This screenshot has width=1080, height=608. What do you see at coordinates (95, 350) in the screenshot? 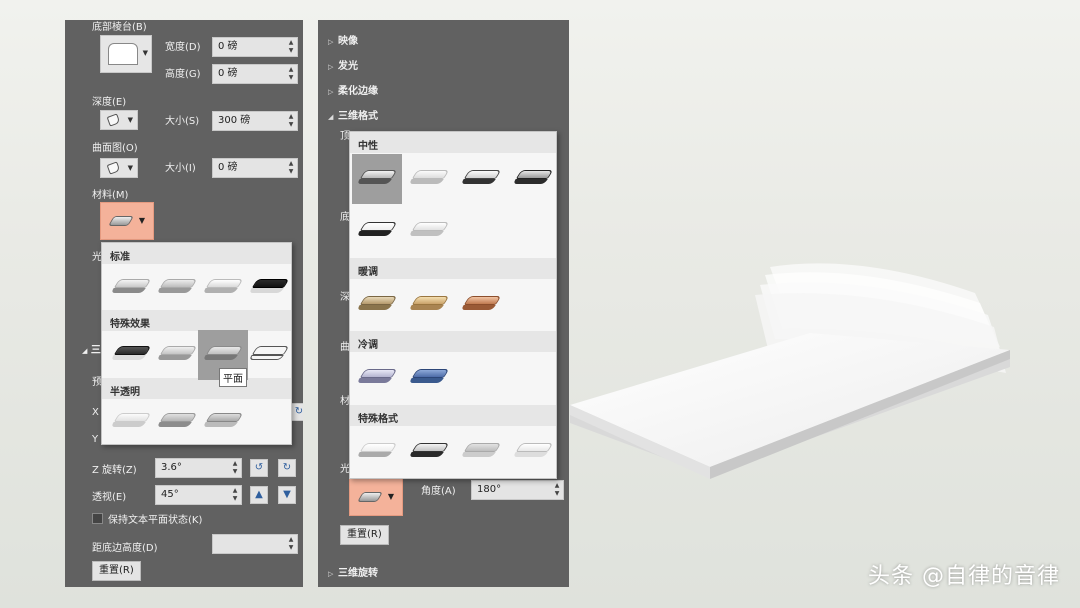
I see `rotation-section-label: 三` at bounding box center [95, 350].